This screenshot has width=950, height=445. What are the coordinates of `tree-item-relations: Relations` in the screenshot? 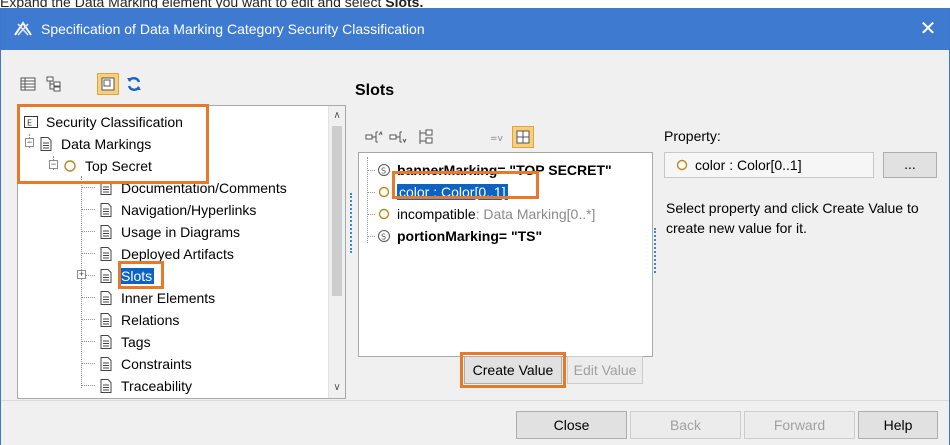 It's located at (140, 320).